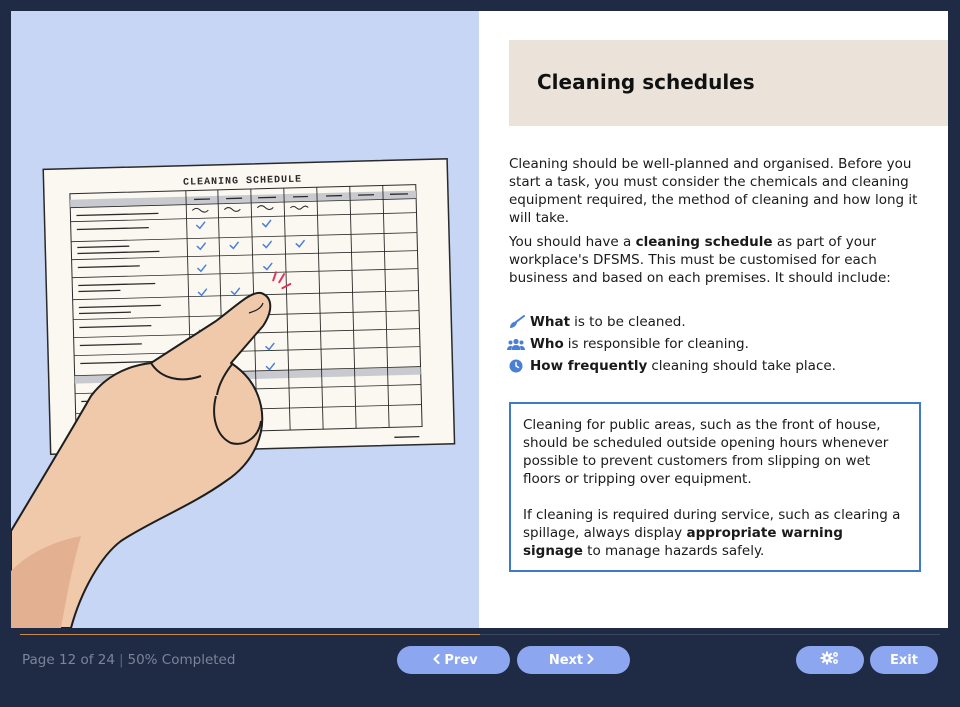 This screenshot has height=707, width=960. I want to click on schedule-paragraph-lead: You should have a, so click(572, 242).